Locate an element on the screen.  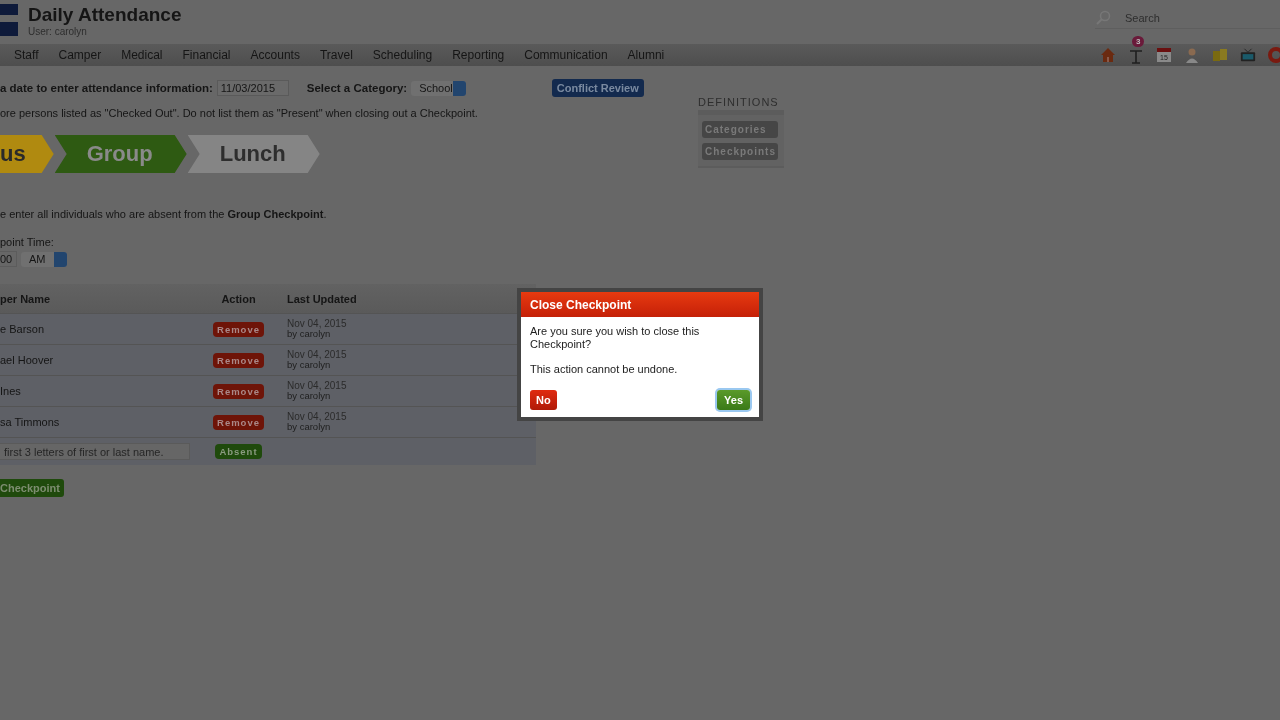
conflict-review-button: Conflict Review is located at coordinates (597, 88).